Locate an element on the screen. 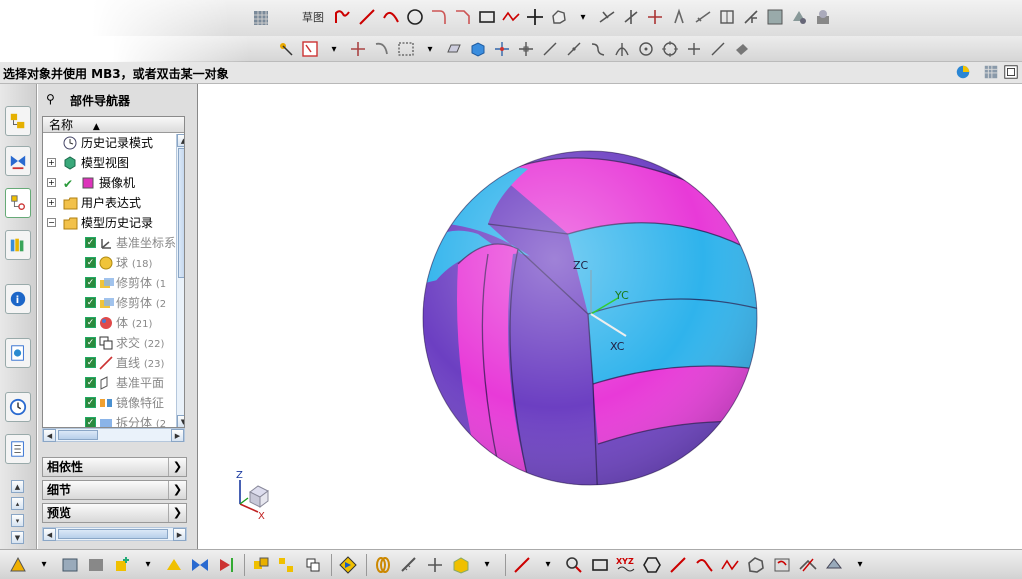  edit-part-icon is located at coordinates (96, 565).